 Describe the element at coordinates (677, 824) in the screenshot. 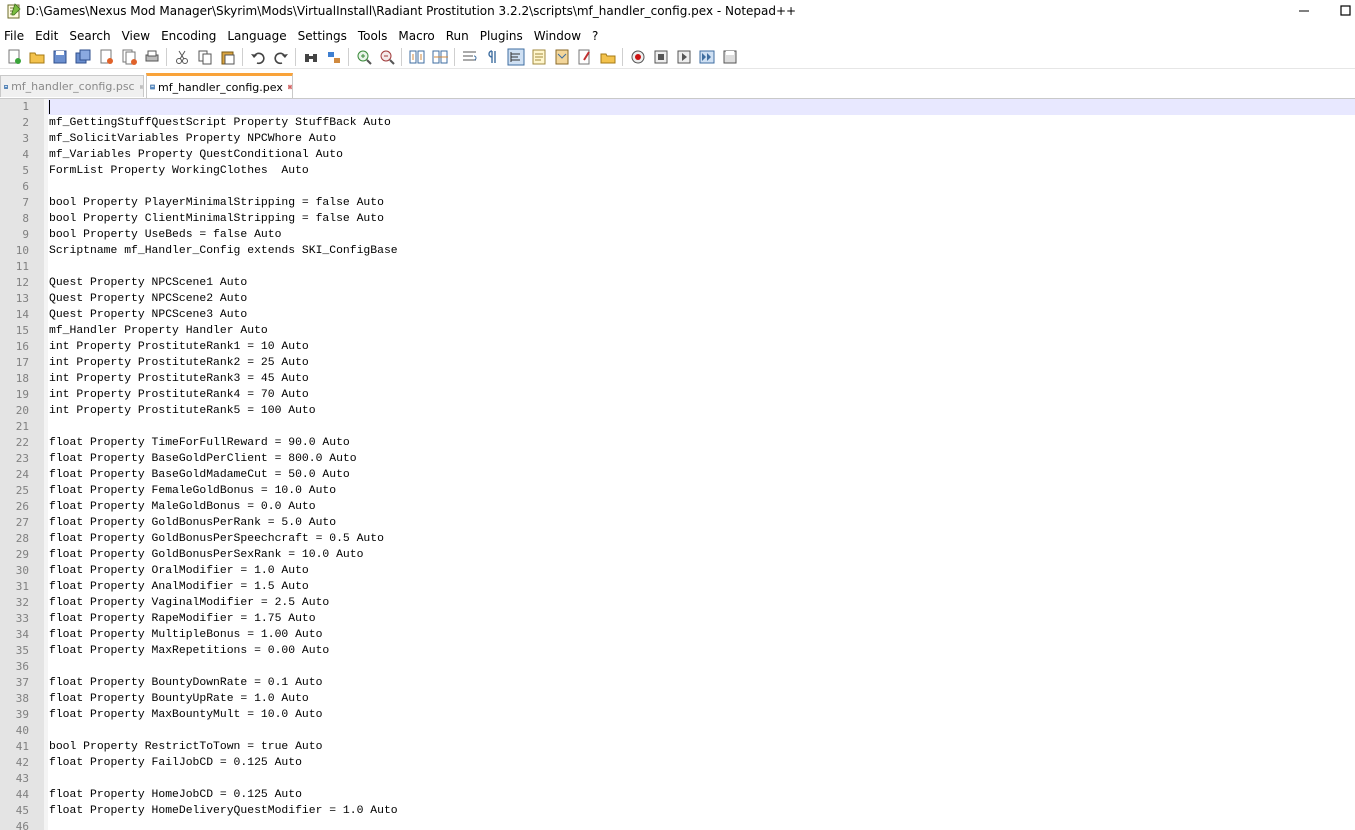

I see `code-line: 46` at that location.